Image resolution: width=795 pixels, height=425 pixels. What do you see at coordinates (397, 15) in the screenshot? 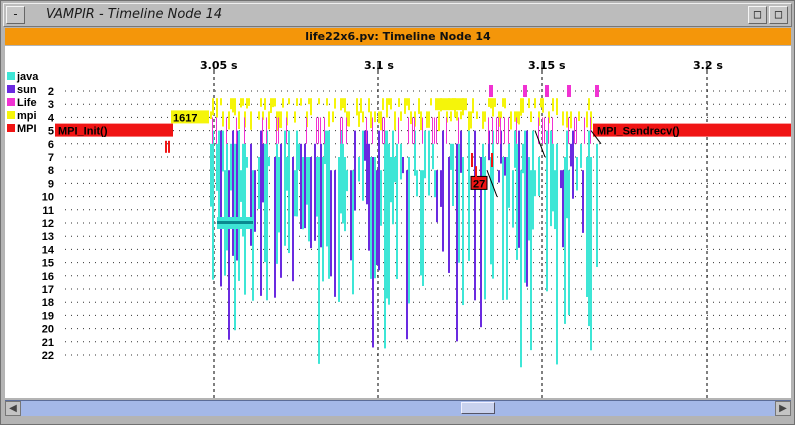
I see `title-bar: - VAMPIR - Timeline Node 14 □ □` at bounding box center [397, 15].